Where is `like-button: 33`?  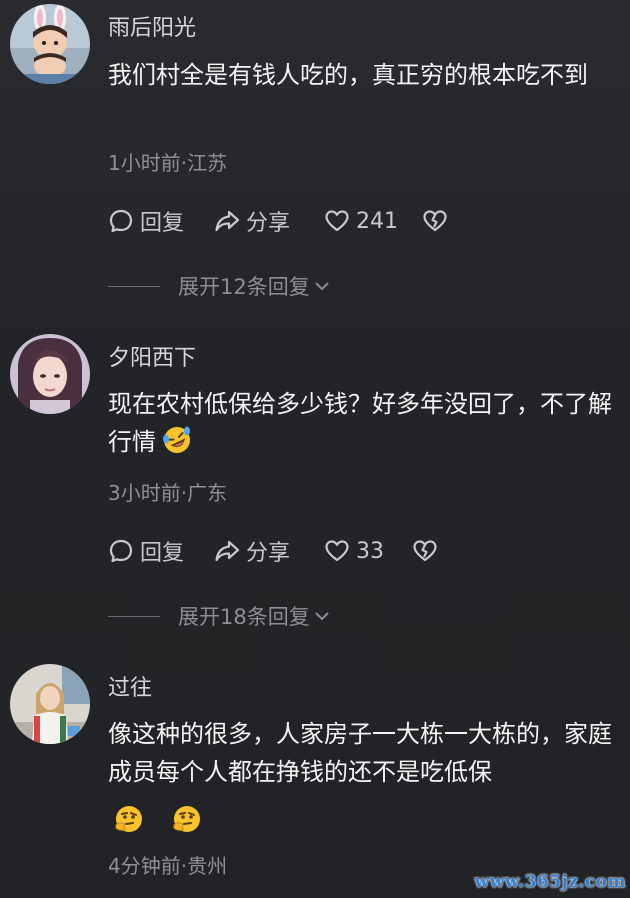 like-button: 33 is located at coordinates (354, 551).